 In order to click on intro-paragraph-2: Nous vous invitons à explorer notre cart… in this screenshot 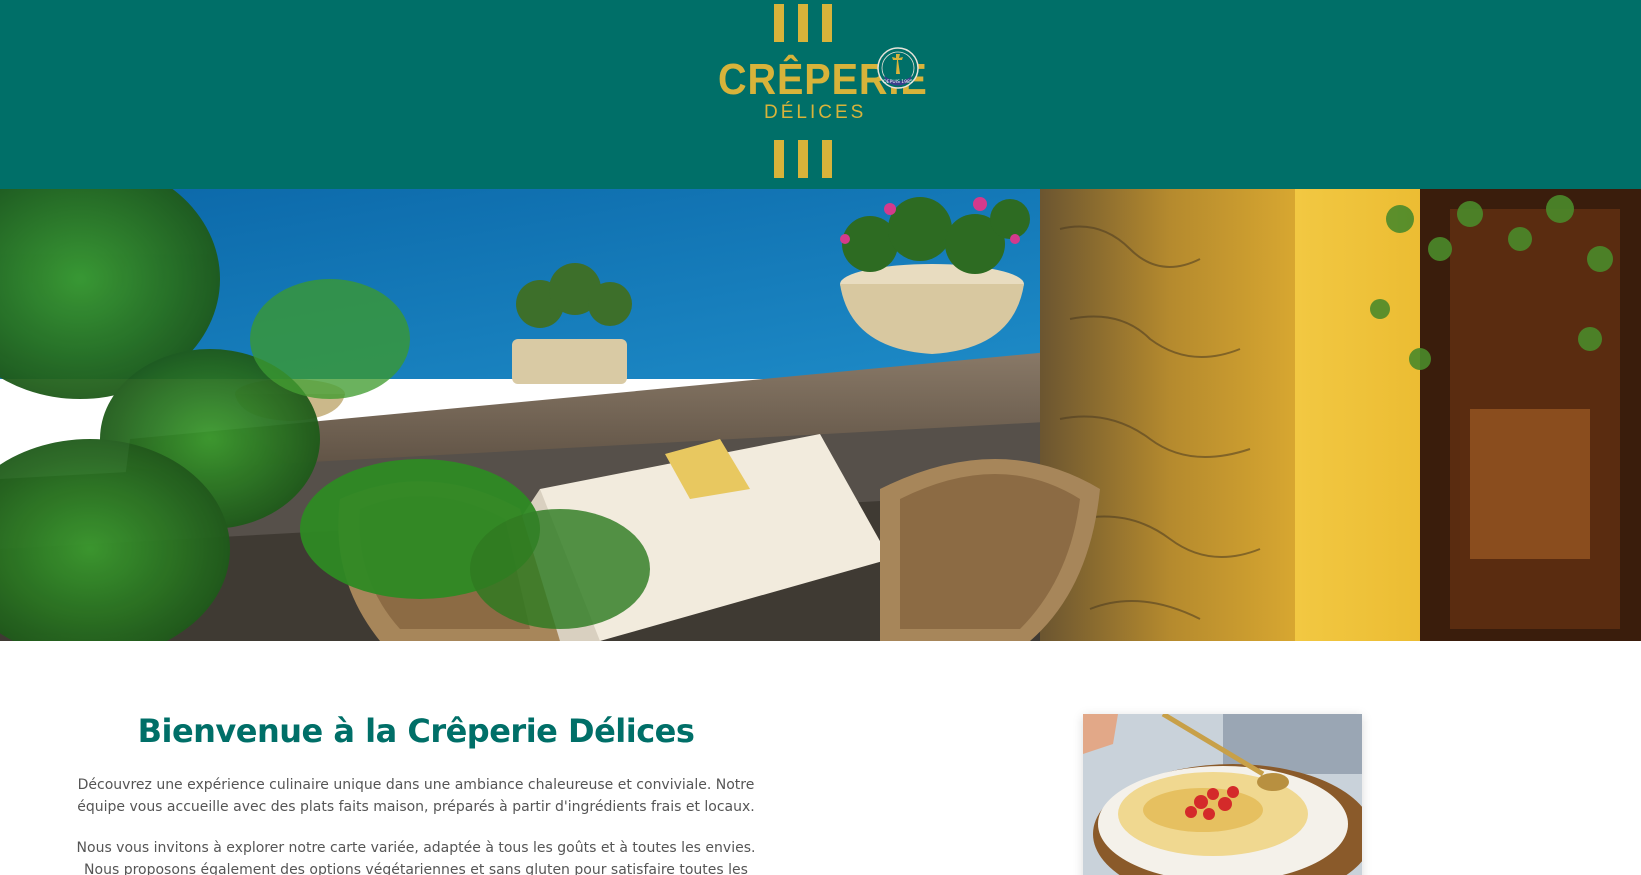, I will do `click(416, 857)`.